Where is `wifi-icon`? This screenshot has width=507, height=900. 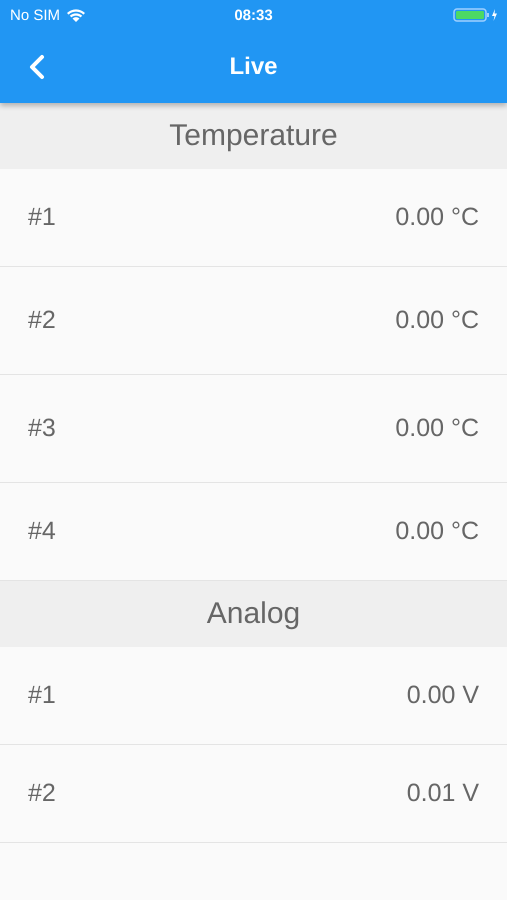
wifi-icon is located at coordinates (76, 15).